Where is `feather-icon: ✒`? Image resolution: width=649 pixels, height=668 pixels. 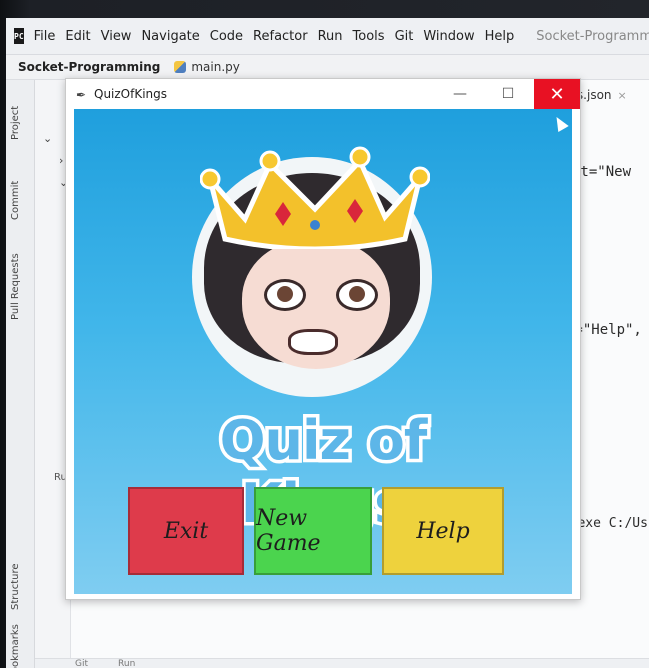 feather-icon: ✒ is located at coordinates (81, 95).